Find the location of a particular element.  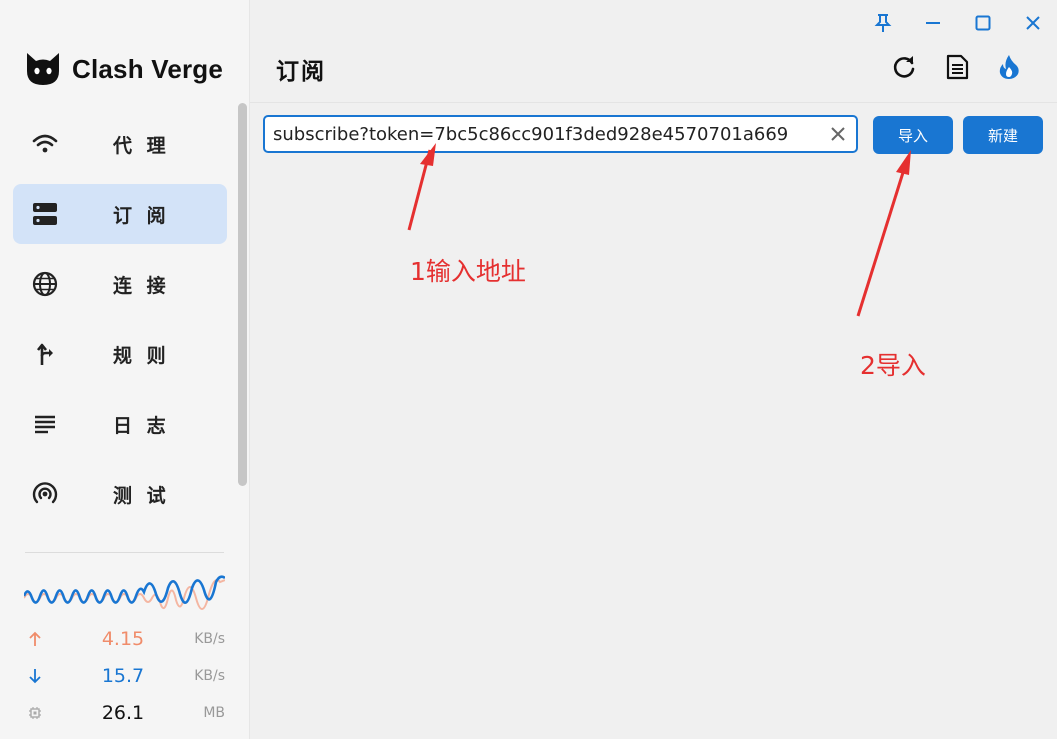

sidebar-item-test: 测 试 is located at coordinates (120, 494).